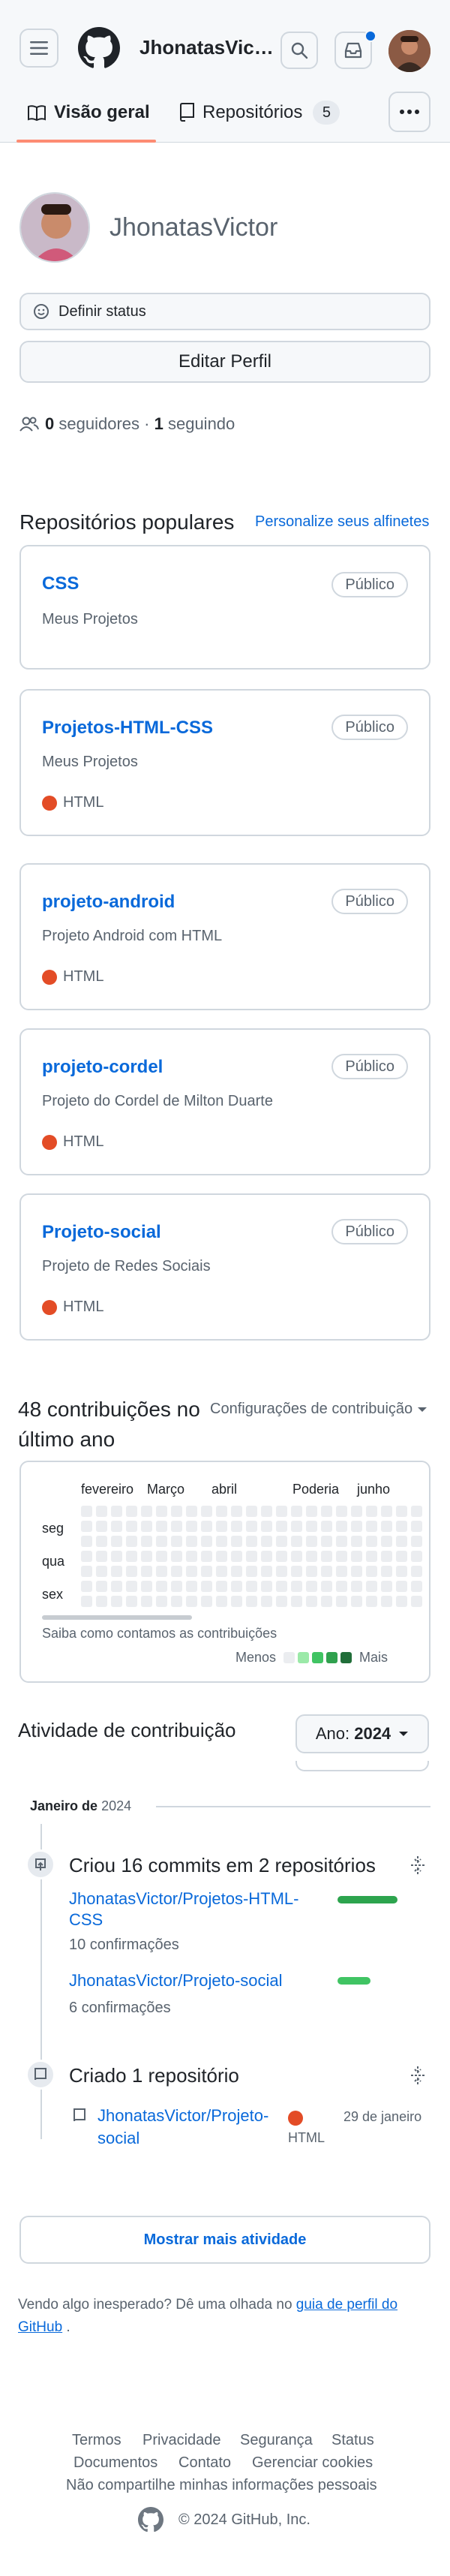  What do you see at coordinates (201, 424) in the screenshot?
I see `following-label: seguindo` at bounding box center [201, 424].